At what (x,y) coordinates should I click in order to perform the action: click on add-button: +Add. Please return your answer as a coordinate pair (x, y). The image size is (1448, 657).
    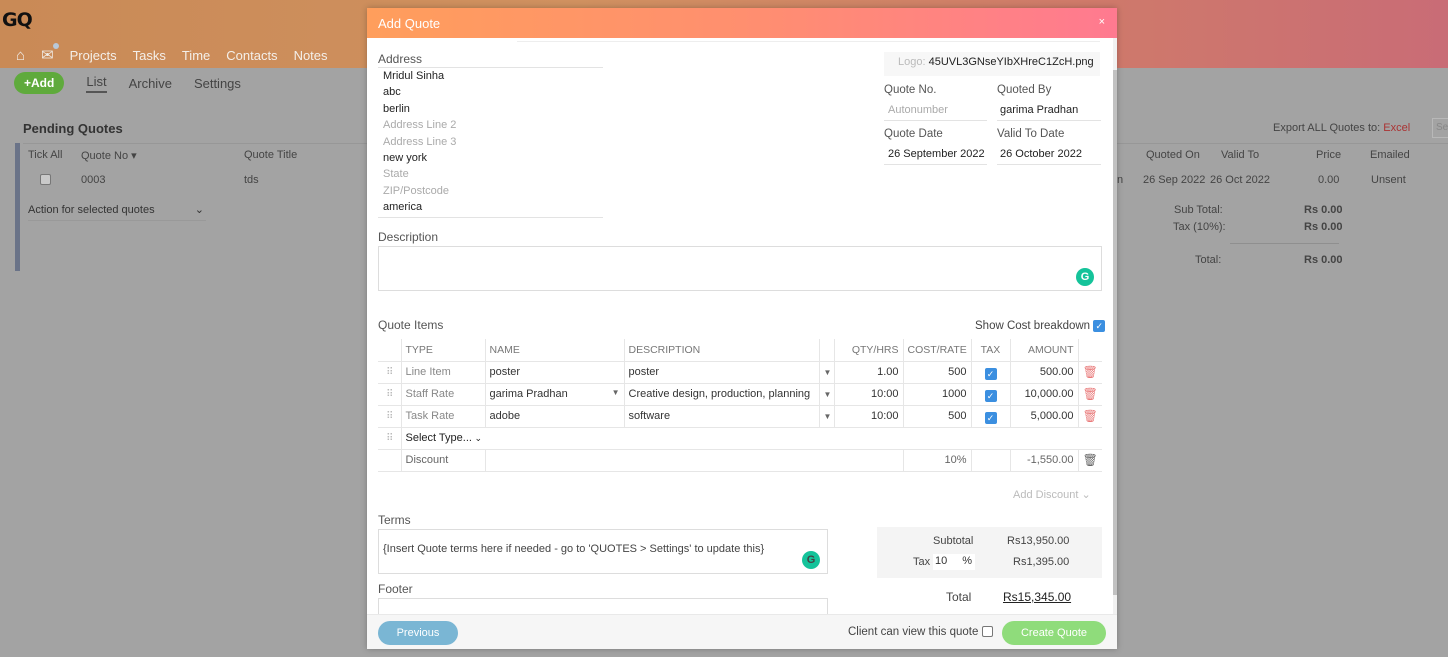
    Looking at the image, I should click on (39, 83).